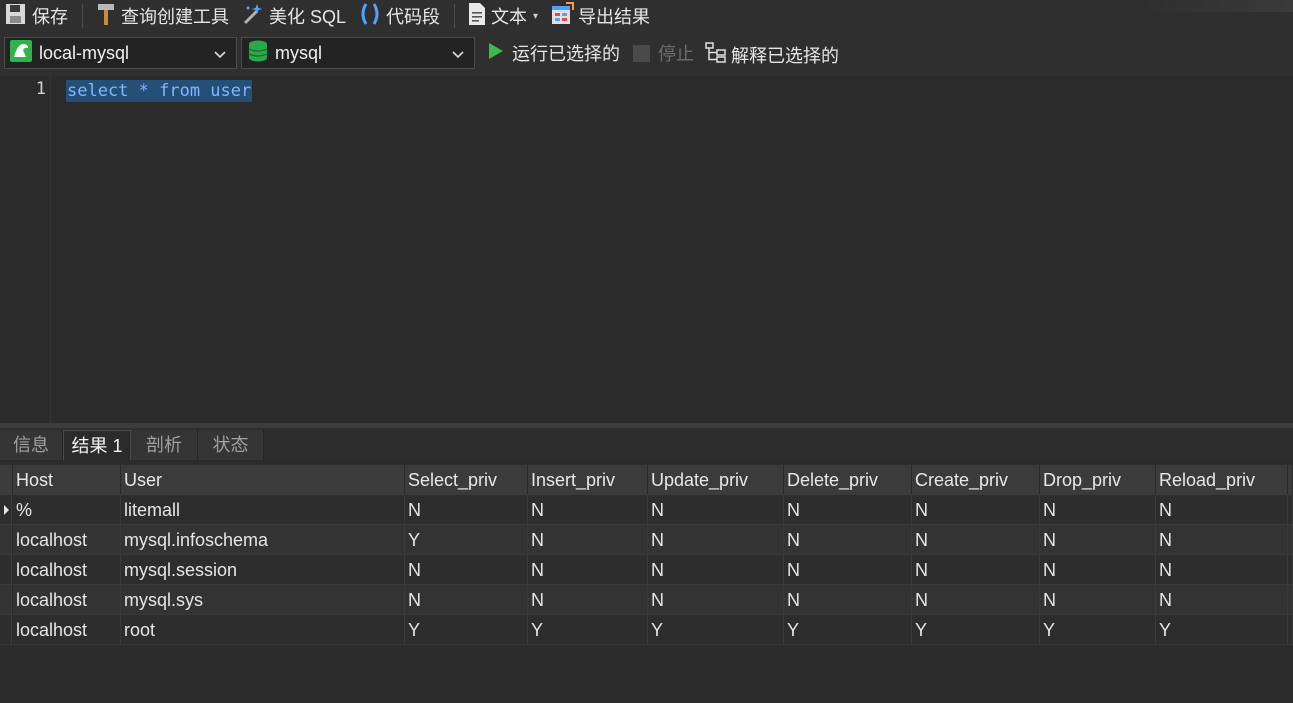  I want to click on run-selected-button: 运行已选择的, so click(553, 53).